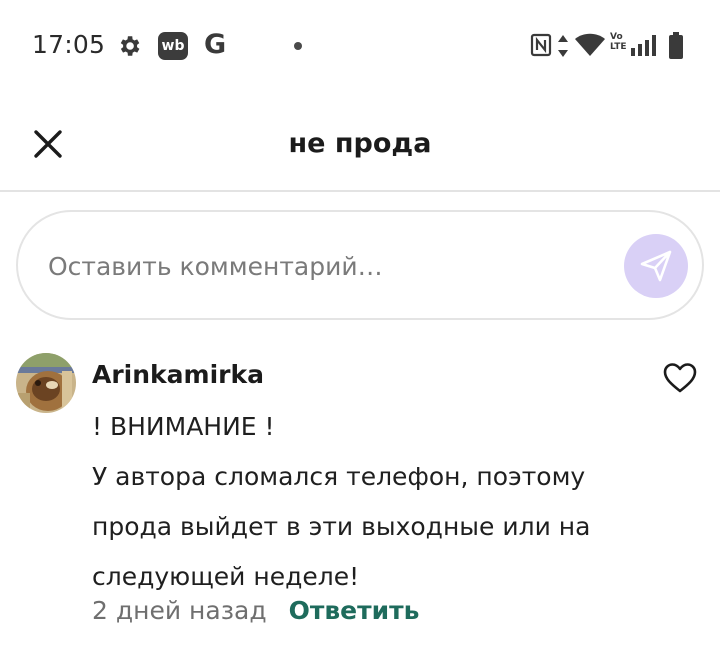 Image resolution: width=720 pixels, height=666 pixels. I want to click on avatar-image, so click(46, 383).